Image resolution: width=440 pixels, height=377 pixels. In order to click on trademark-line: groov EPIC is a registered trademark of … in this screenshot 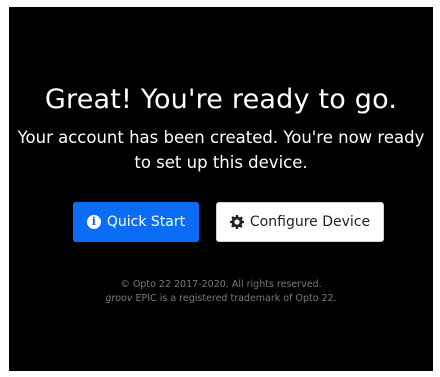, I will do `click(221, 299)`.